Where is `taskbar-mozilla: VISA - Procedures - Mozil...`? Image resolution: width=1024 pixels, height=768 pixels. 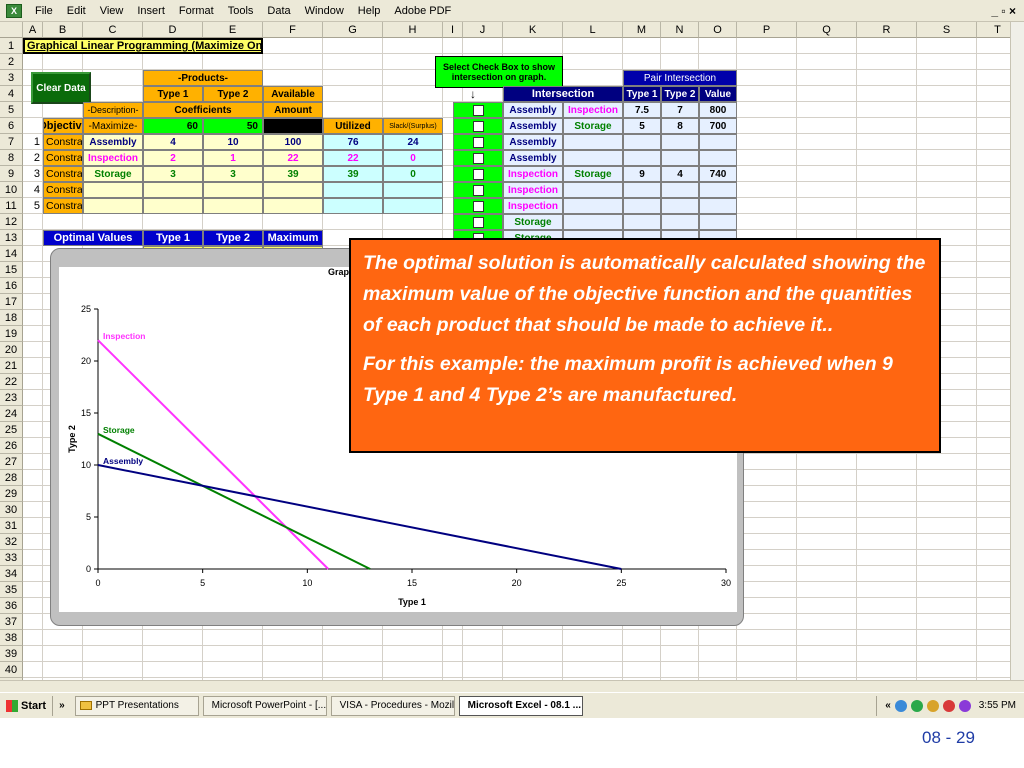 taskbar-mozilla: VISA - Procedures - Mozil... is located at coordinates (392, 705).